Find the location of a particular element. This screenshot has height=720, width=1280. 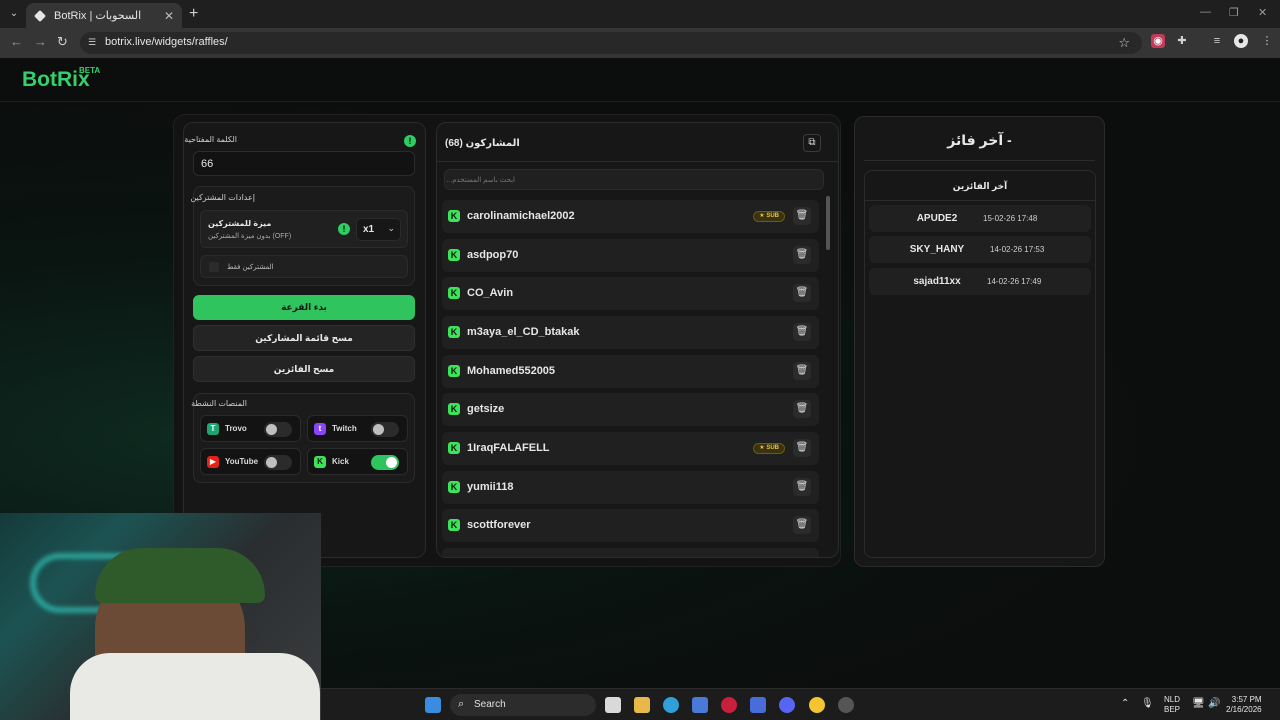

participants-scrollbar is located at coordinates (828, 223).